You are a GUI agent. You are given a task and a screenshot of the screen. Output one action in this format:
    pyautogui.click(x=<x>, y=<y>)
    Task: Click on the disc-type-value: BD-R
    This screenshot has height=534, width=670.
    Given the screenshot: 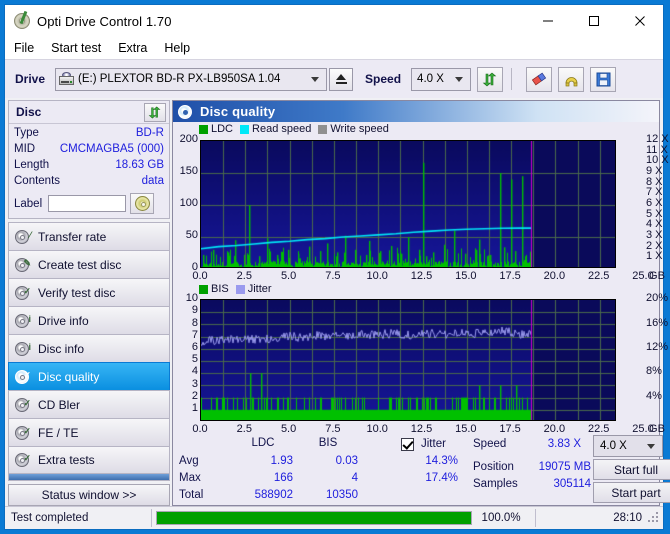 What is the action you would take?
    pyautogui.click(x=149, y=133)
    